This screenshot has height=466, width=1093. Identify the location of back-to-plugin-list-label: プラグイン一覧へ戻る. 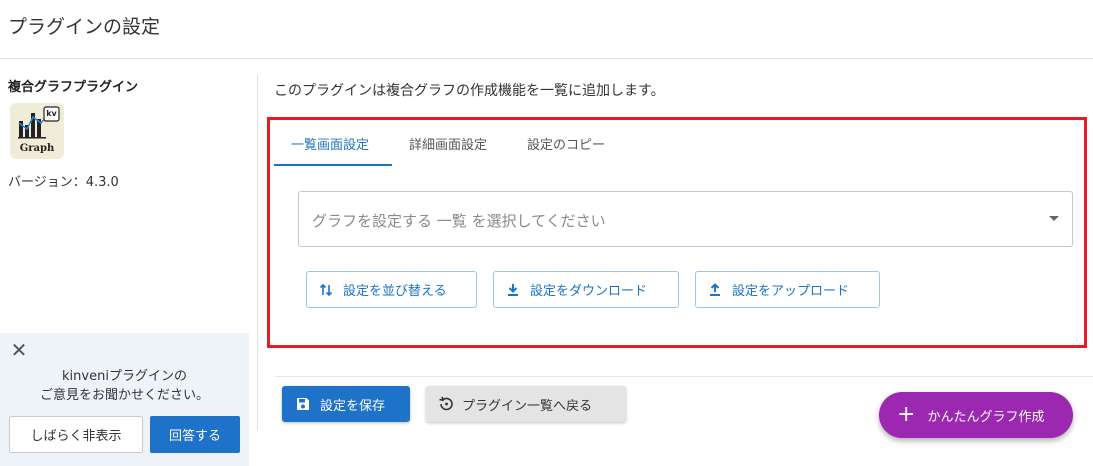
(527, 406).